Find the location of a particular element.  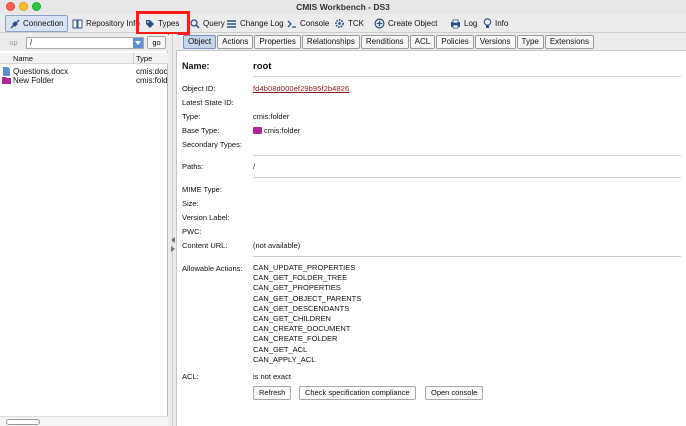

tab-acl: ACL is located at coordinates (422, 42).